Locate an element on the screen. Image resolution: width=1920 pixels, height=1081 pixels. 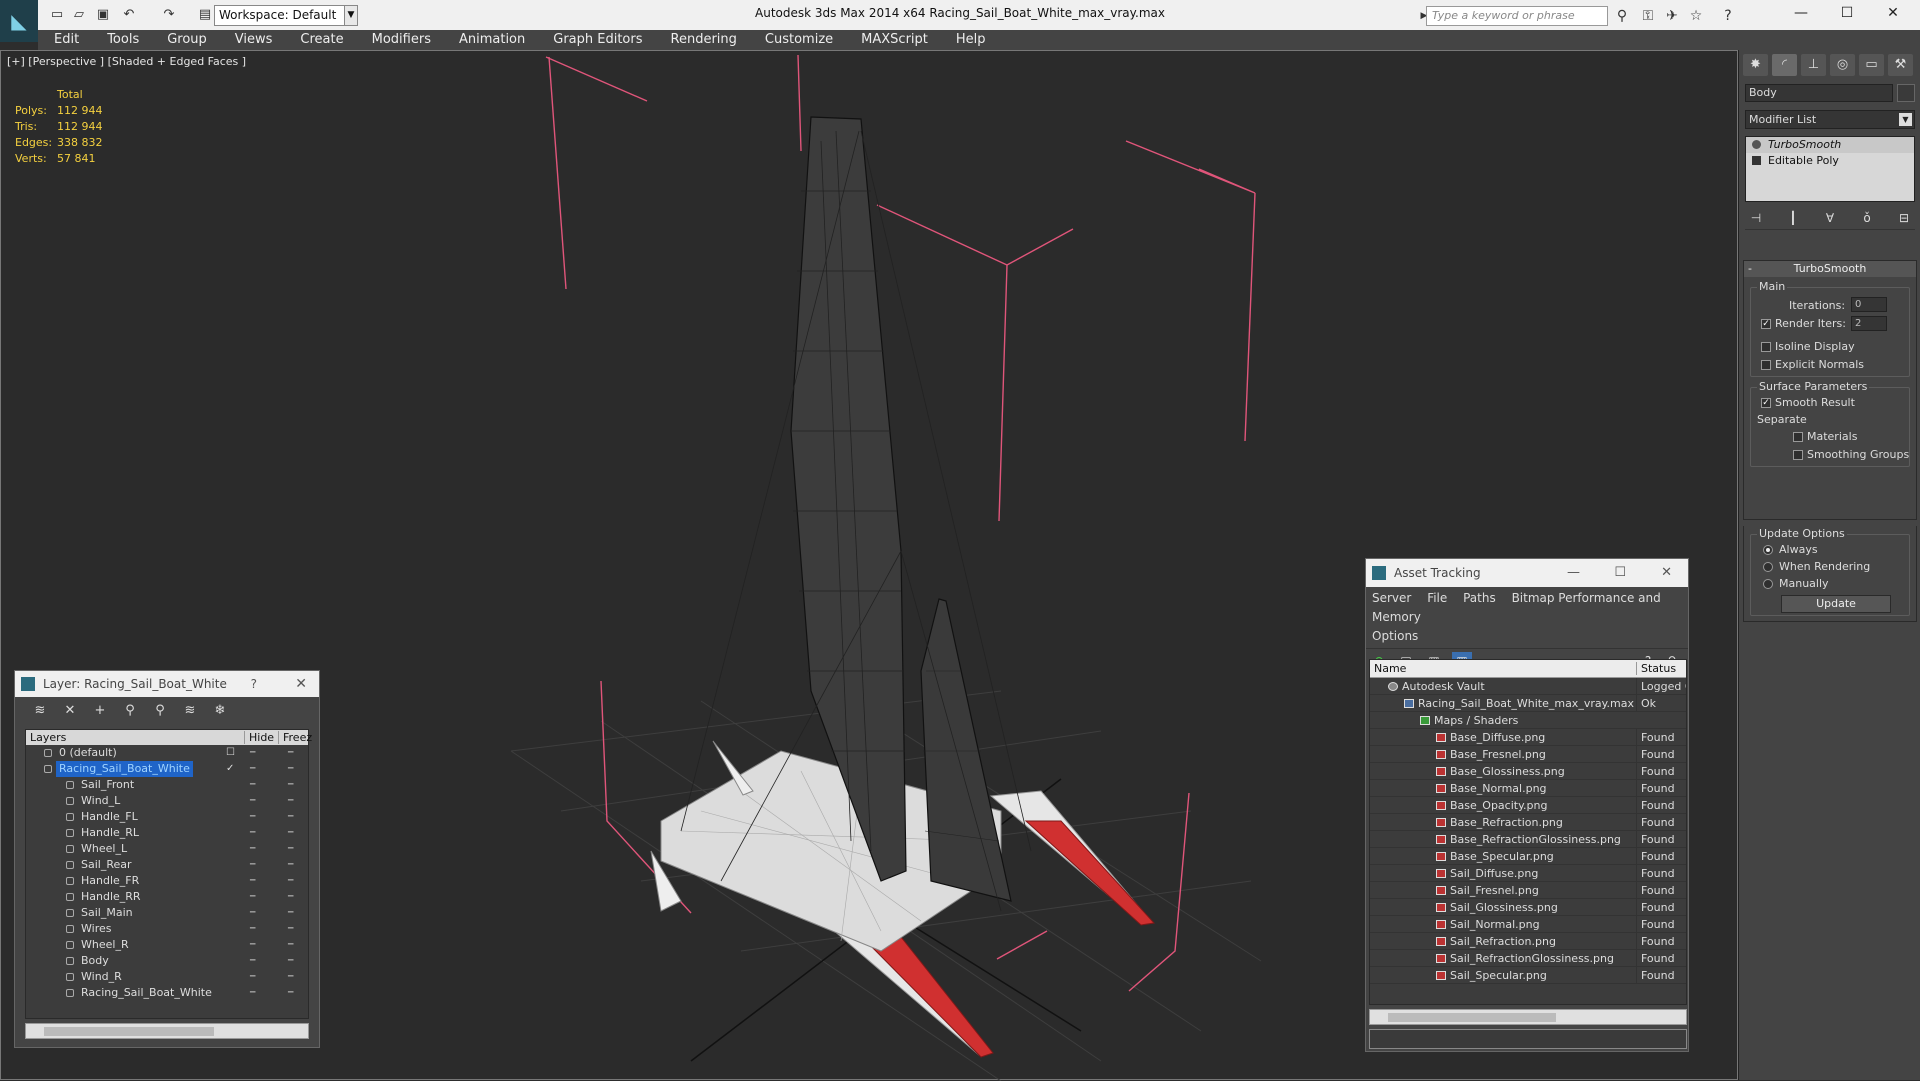
layer-row: Wind_R ━ ━ is located at coordinates (167, 977).